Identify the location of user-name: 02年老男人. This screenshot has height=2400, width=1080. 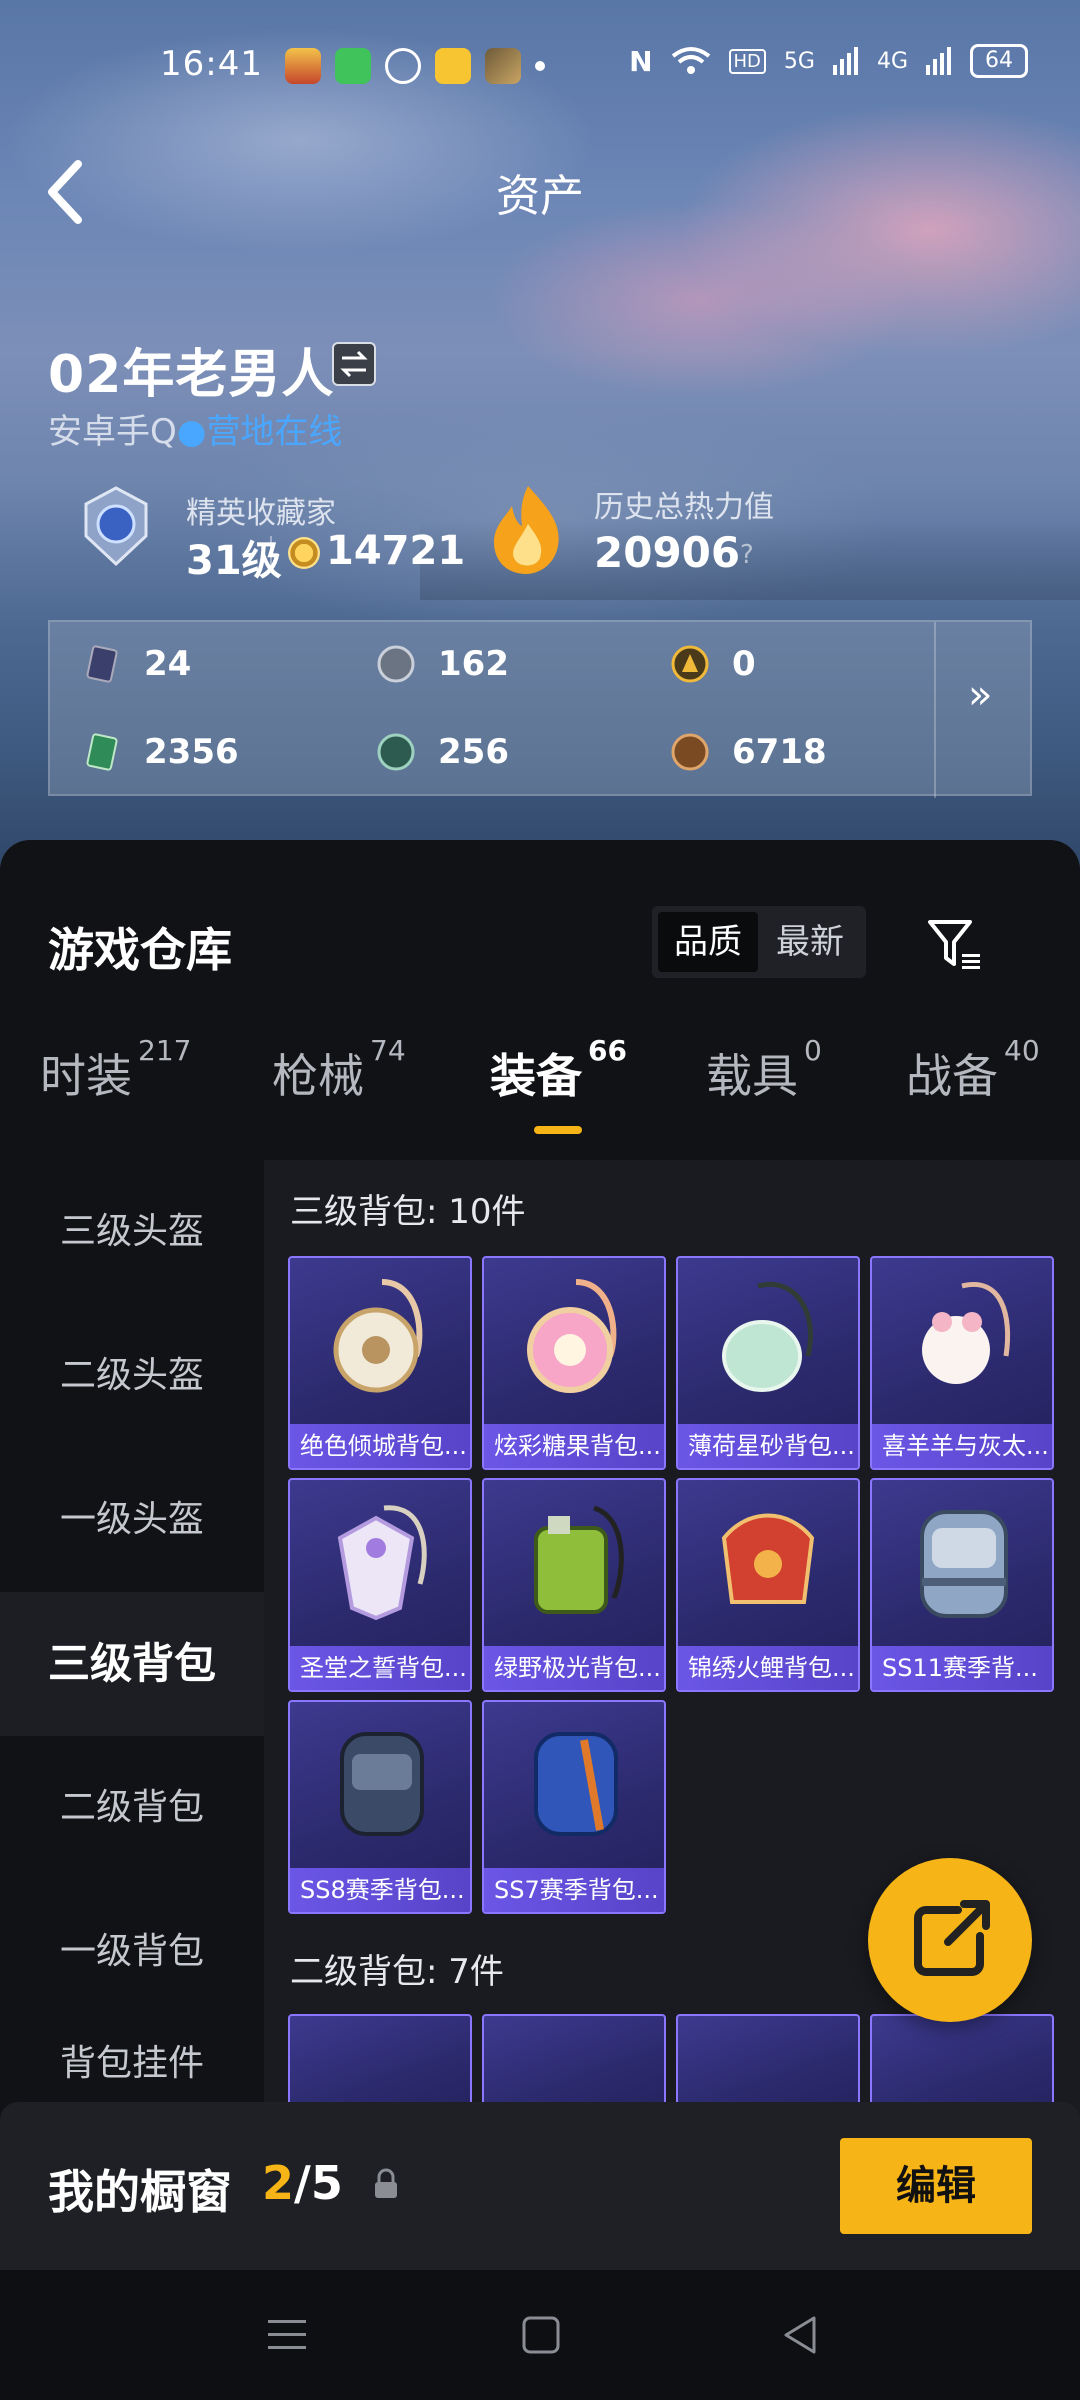
(191, 375).